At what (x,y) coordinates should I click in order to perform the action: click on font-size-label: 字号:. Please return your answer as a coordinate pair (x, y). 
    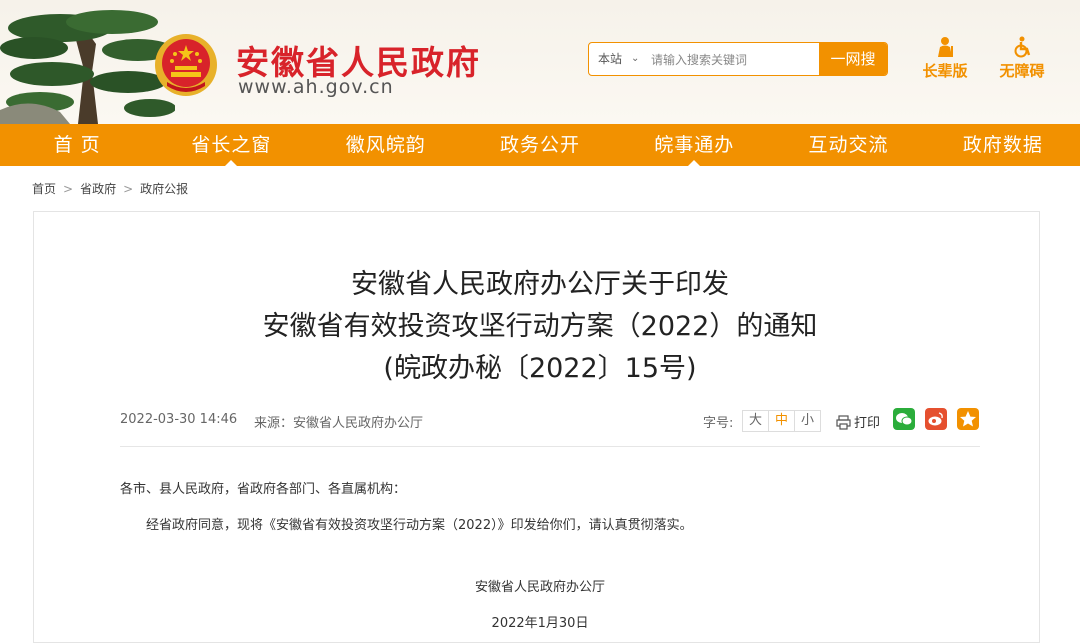
    Looking at the image, I should click on (718, 423).